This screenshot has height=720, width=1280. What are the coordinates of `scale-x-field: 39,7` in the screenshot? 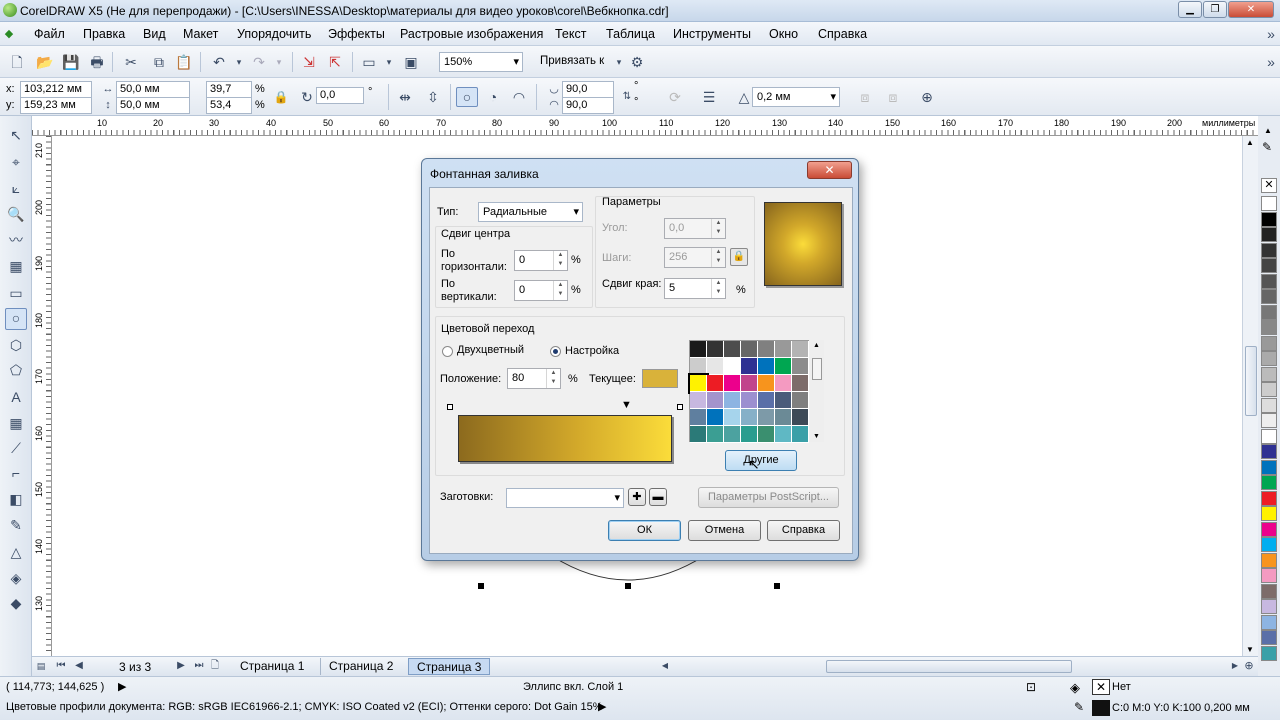 It's located at (229, 89).